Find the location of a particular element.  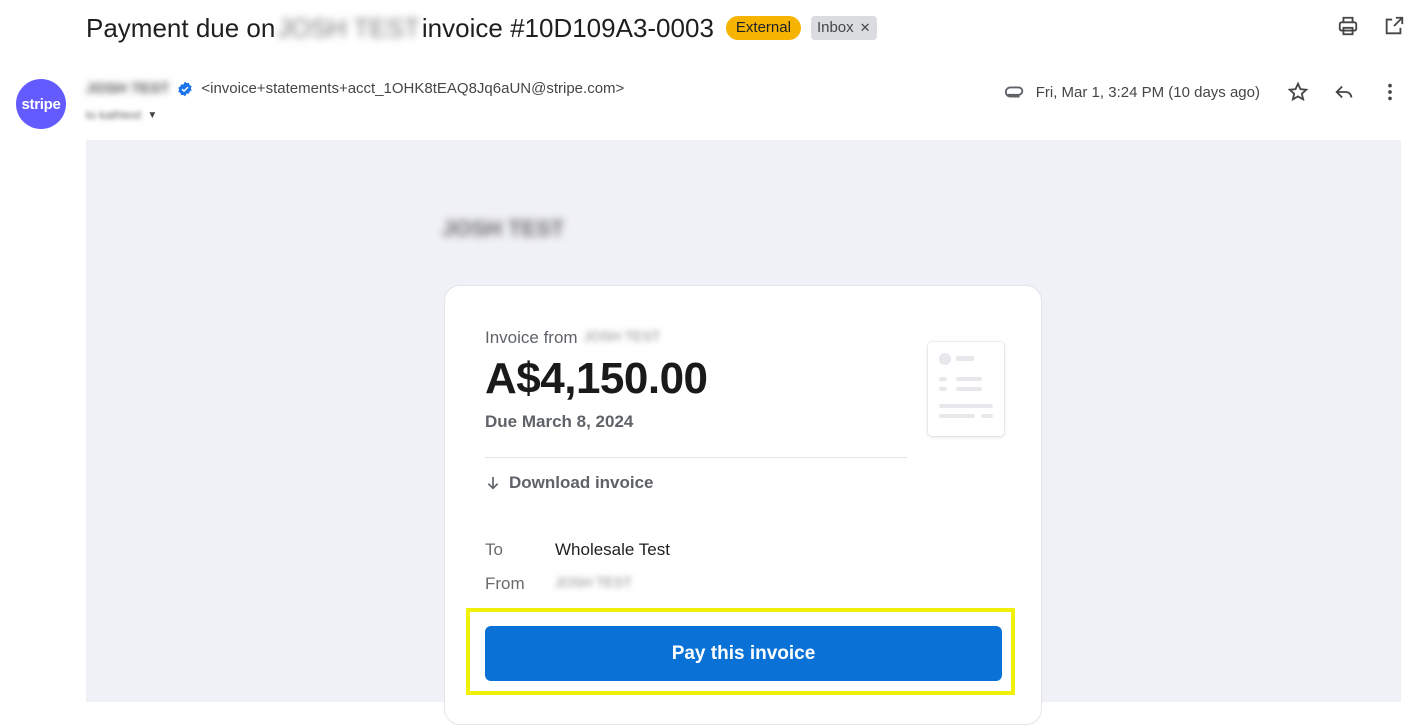

star-icon is located at coordinates (1298, 92).